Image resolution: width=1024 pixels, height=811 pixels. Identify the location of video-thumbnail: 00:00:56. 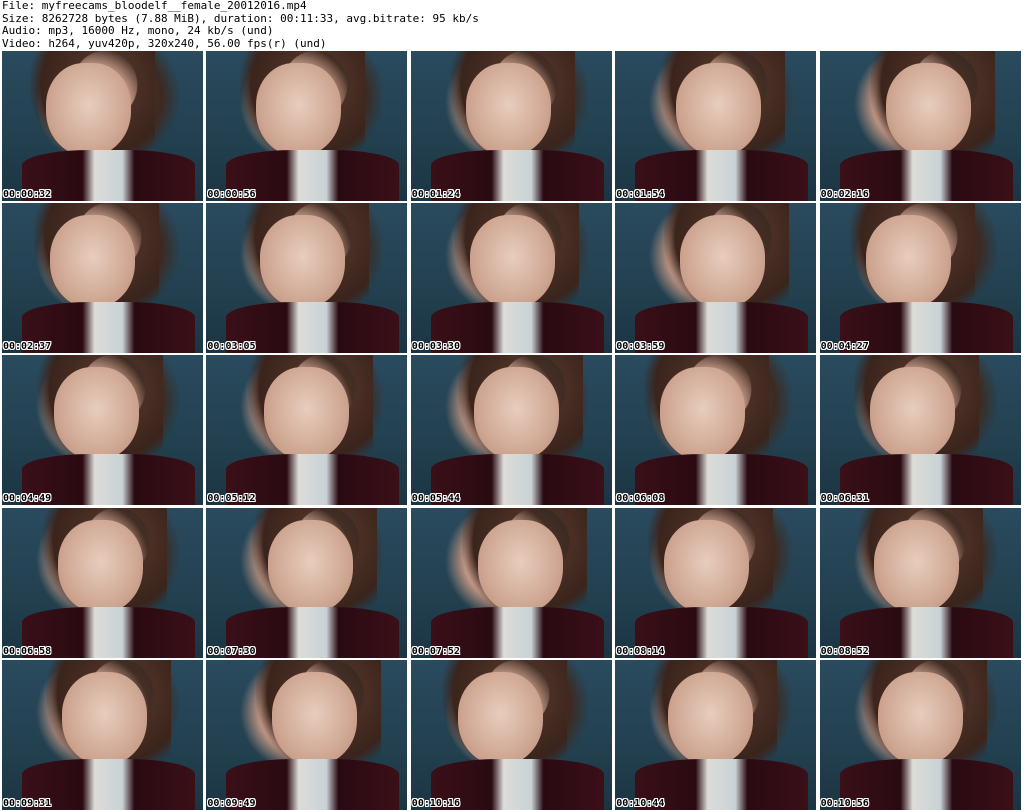
(307, 126).